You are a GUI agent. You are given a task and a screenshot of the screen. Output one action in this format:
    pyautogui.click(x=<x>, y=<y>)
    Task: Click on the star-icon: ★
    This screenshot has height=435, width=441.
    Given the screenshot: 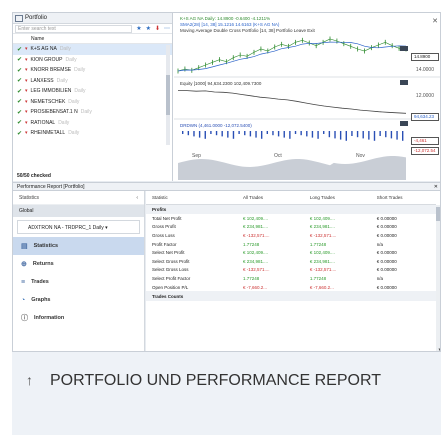 What is the action you would take?
    pyautogui.click(x=138, y=28)
    